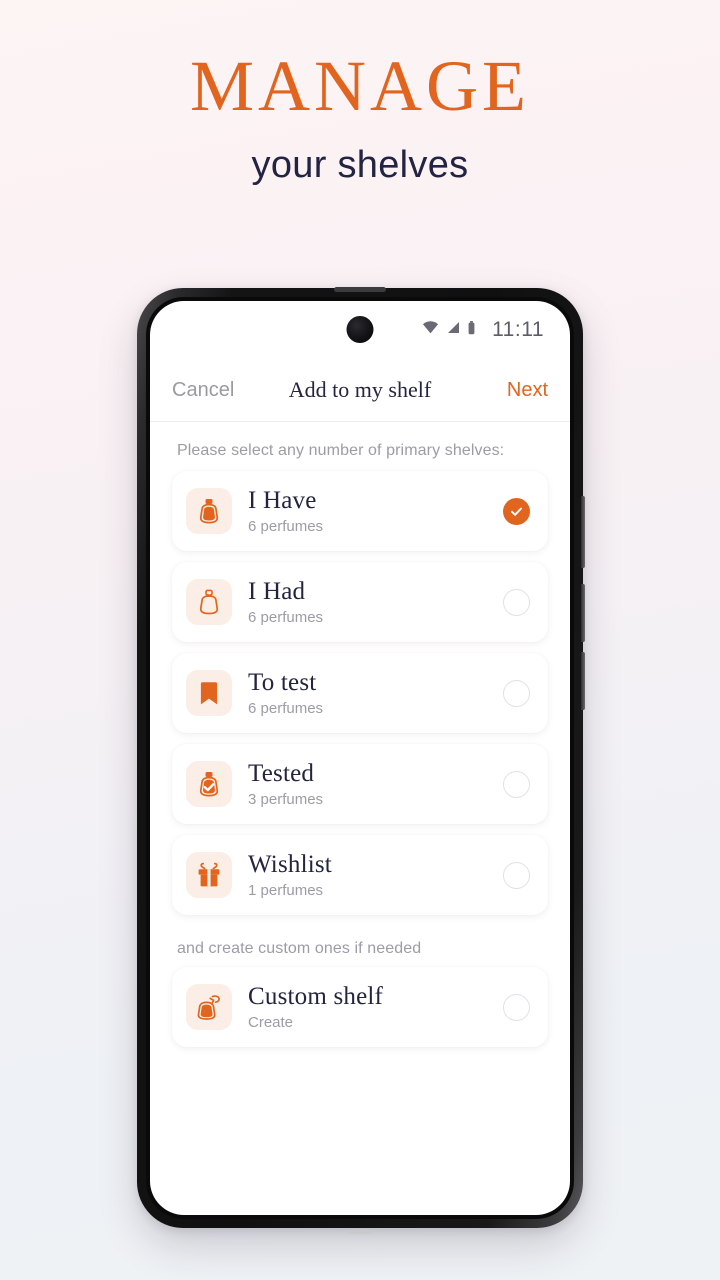  I want to click on shelf-text: Tested 3 perfumes, so click(367, 784).